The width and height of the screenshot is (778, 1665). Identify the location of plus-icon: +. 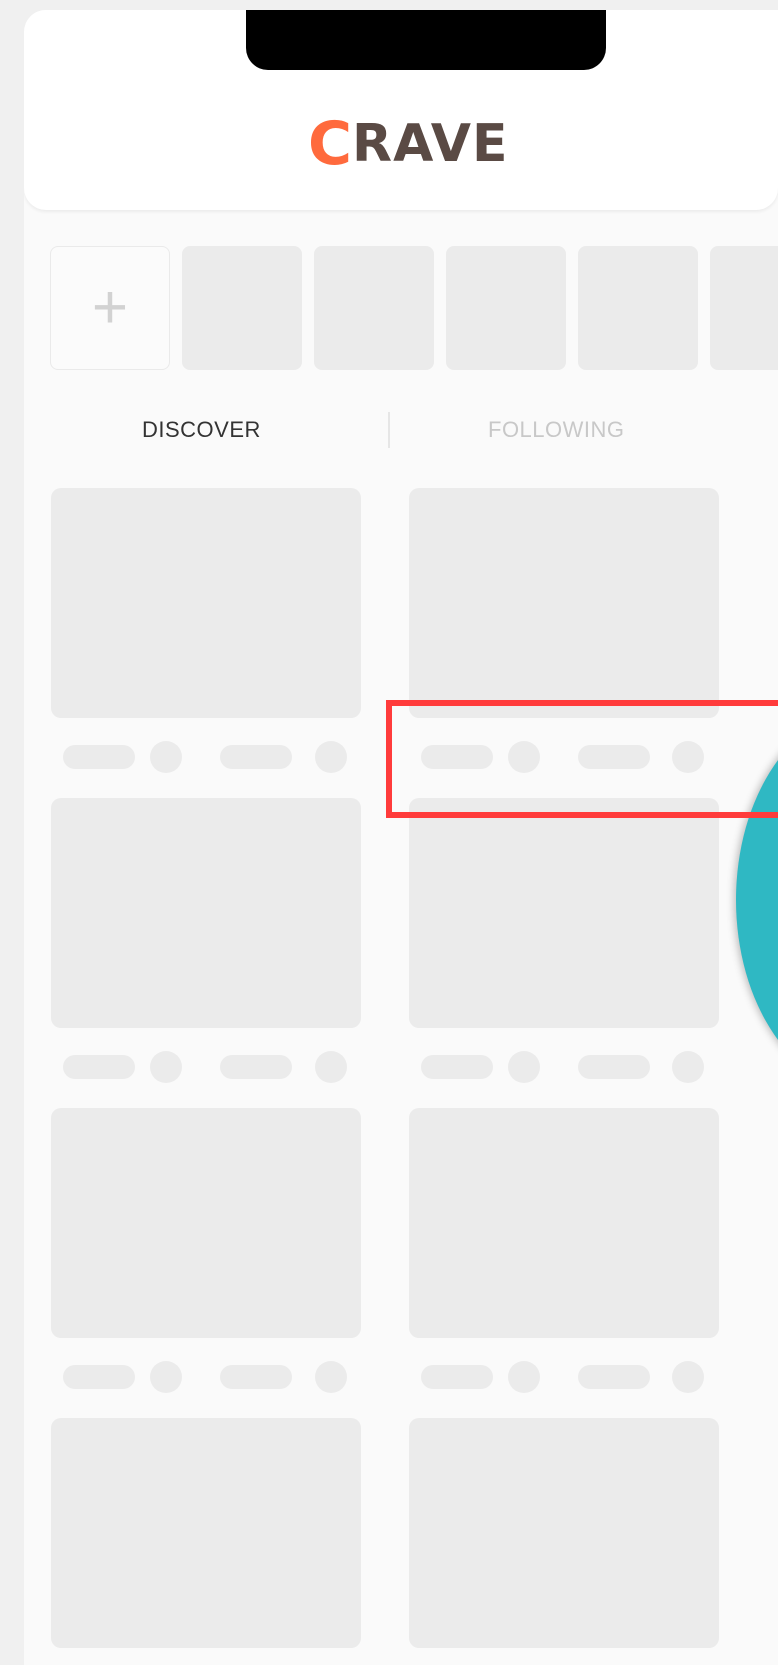
(110, 307).